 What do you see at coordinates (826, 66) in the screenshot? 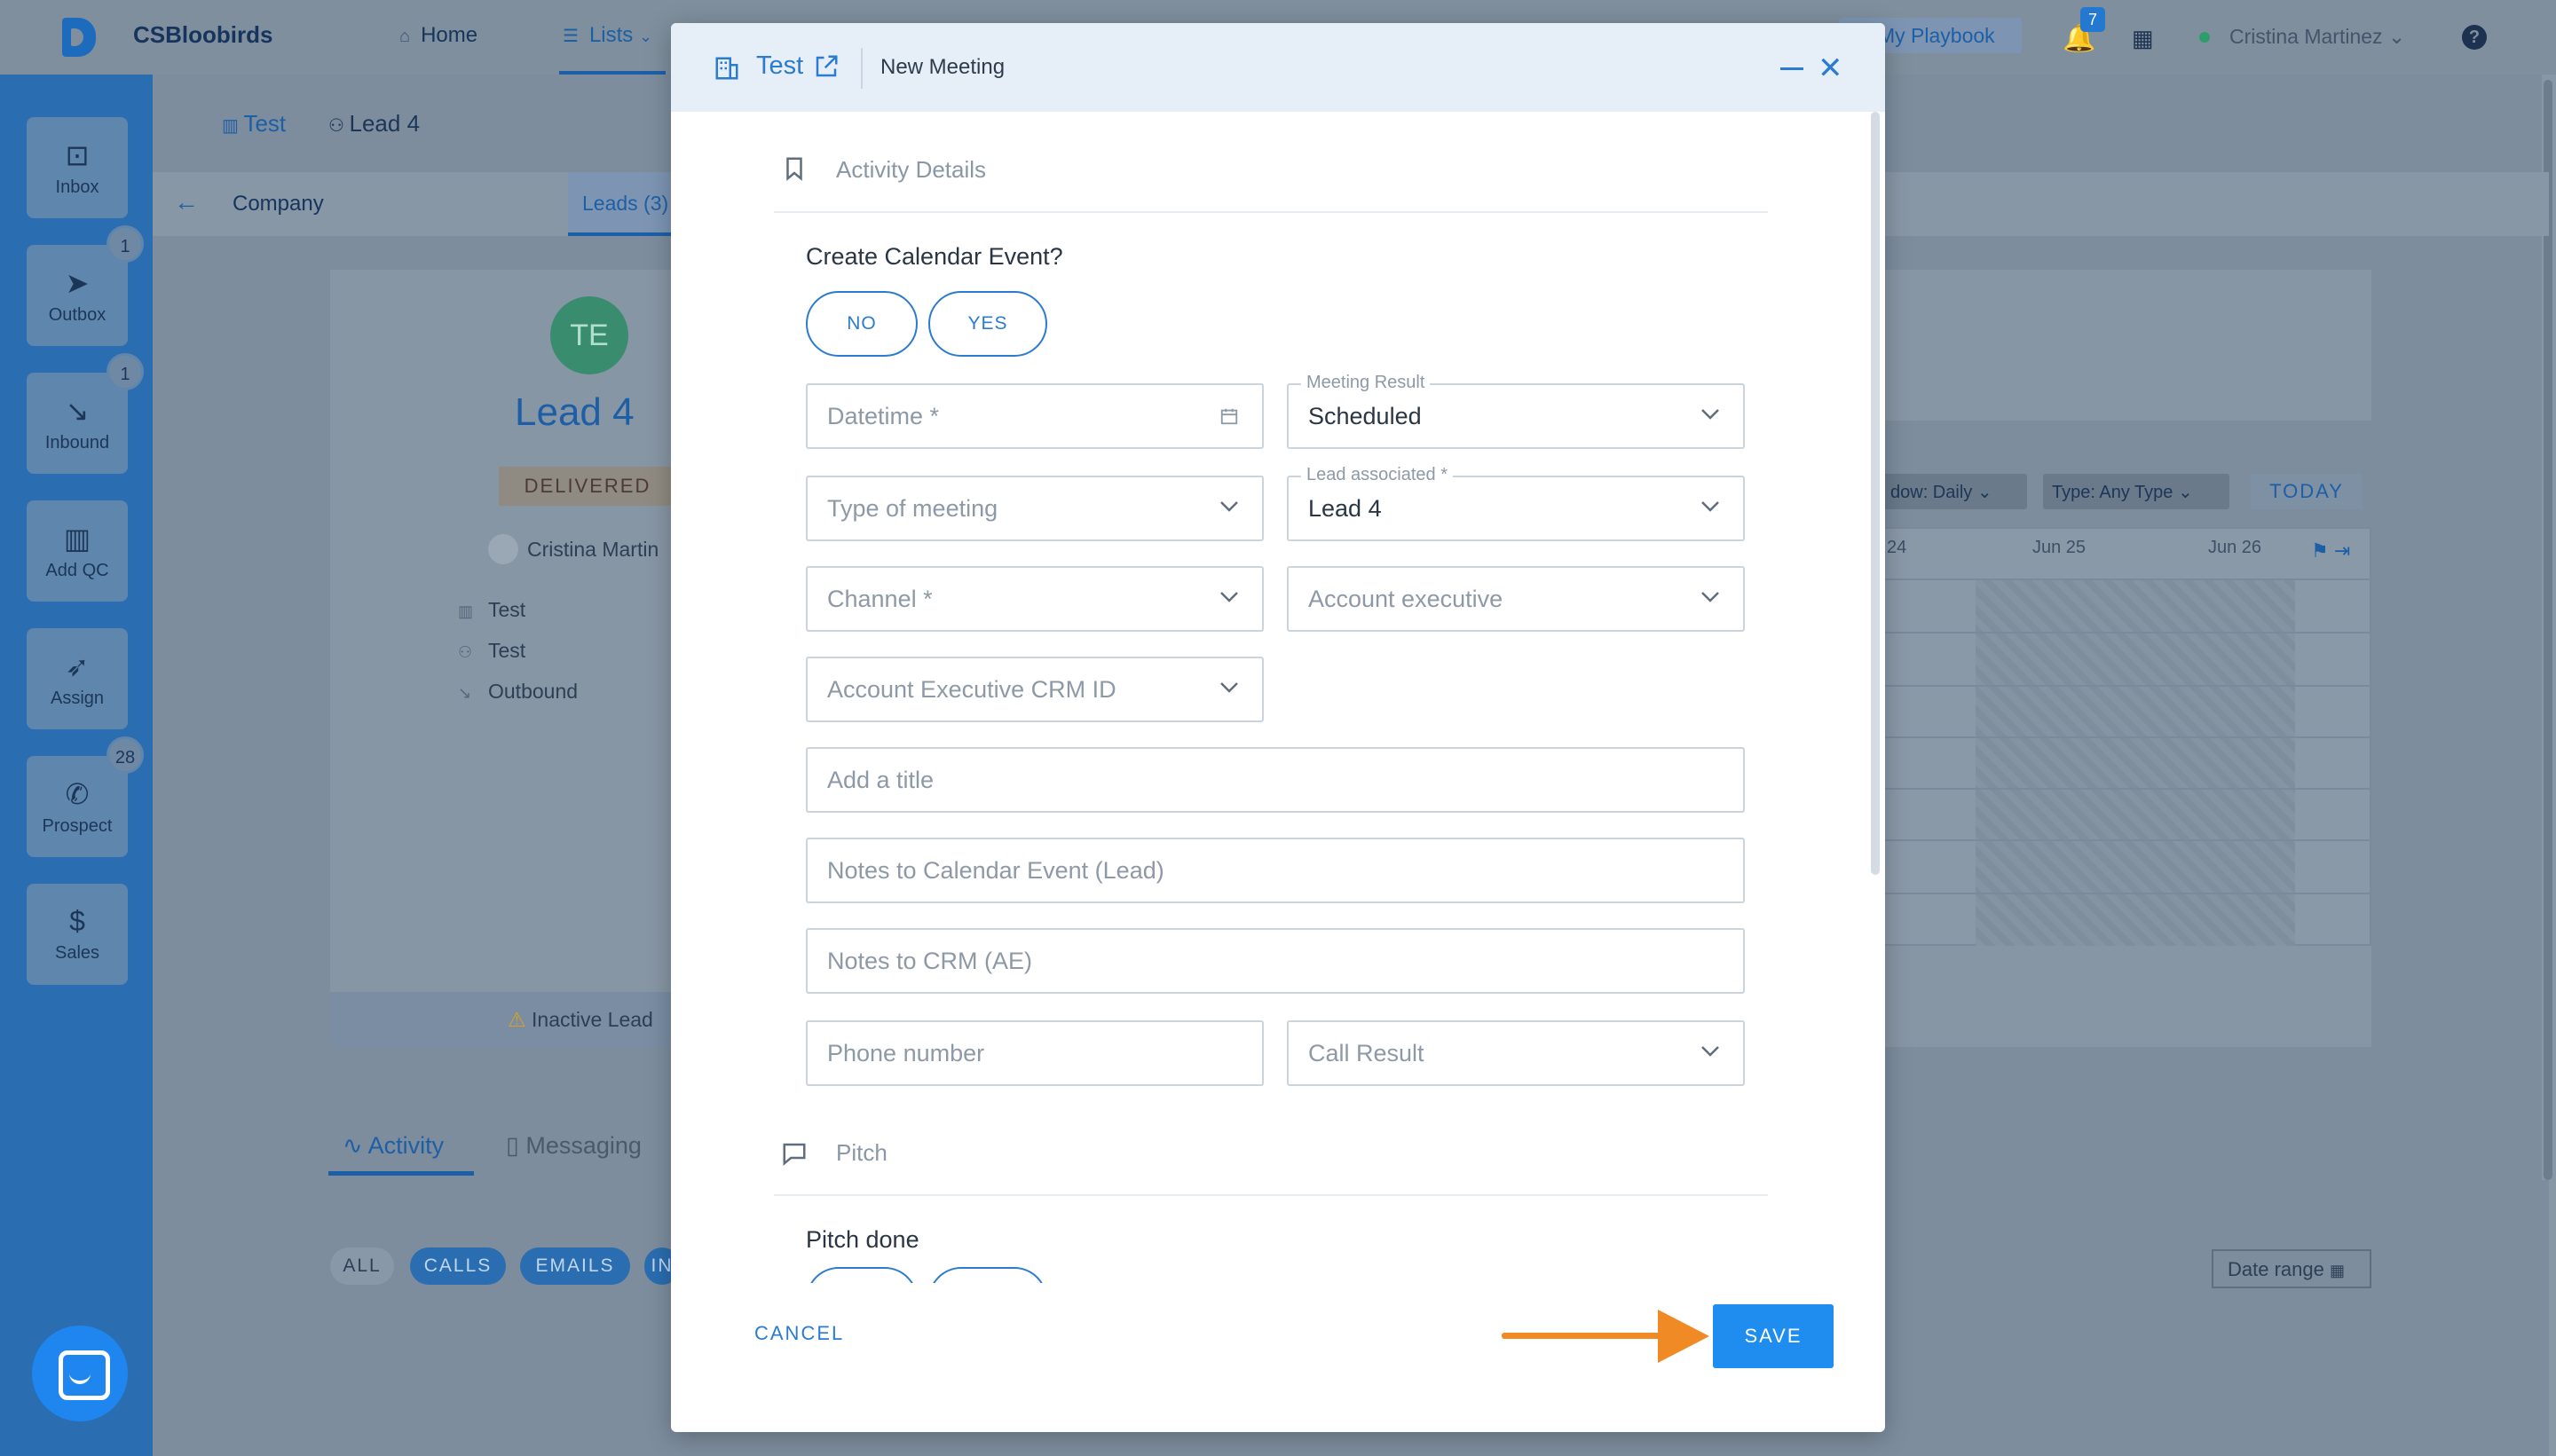
I see `external-link-icon` at bounding box center [826, 66].